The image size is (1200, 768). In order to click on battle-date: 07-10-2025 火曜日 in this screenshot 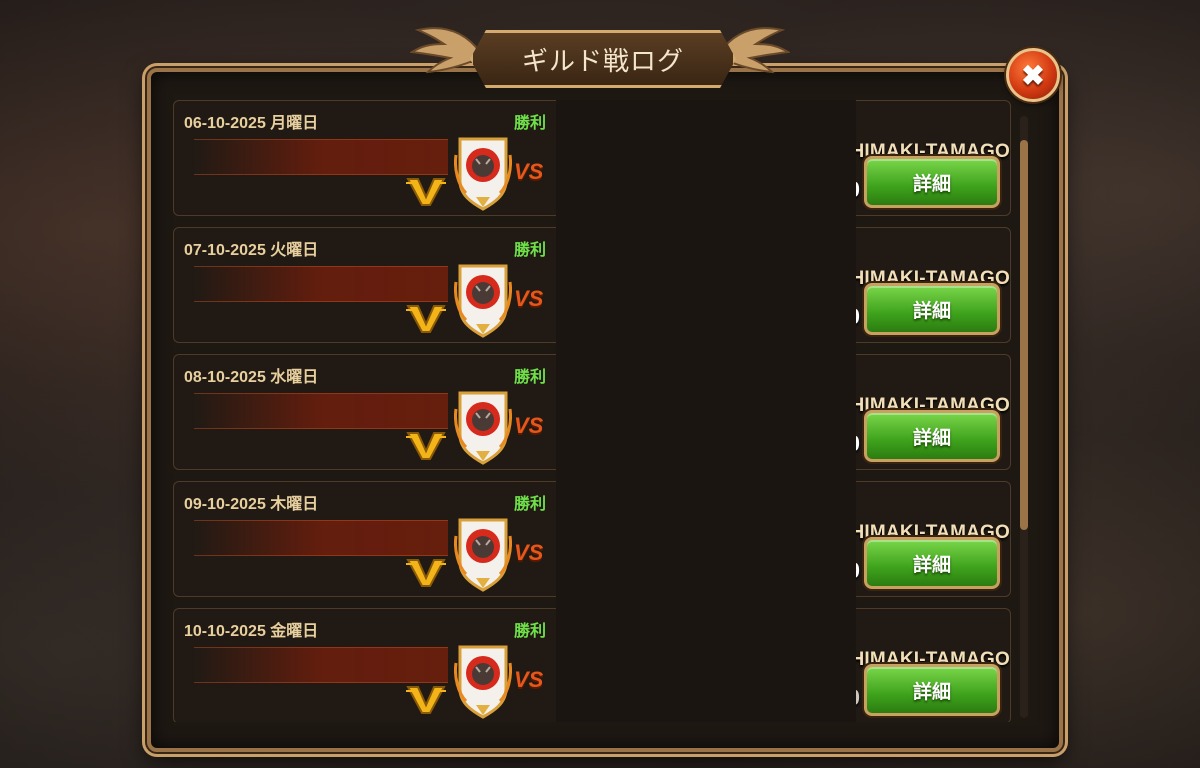, I will do `click(251, 250)`.